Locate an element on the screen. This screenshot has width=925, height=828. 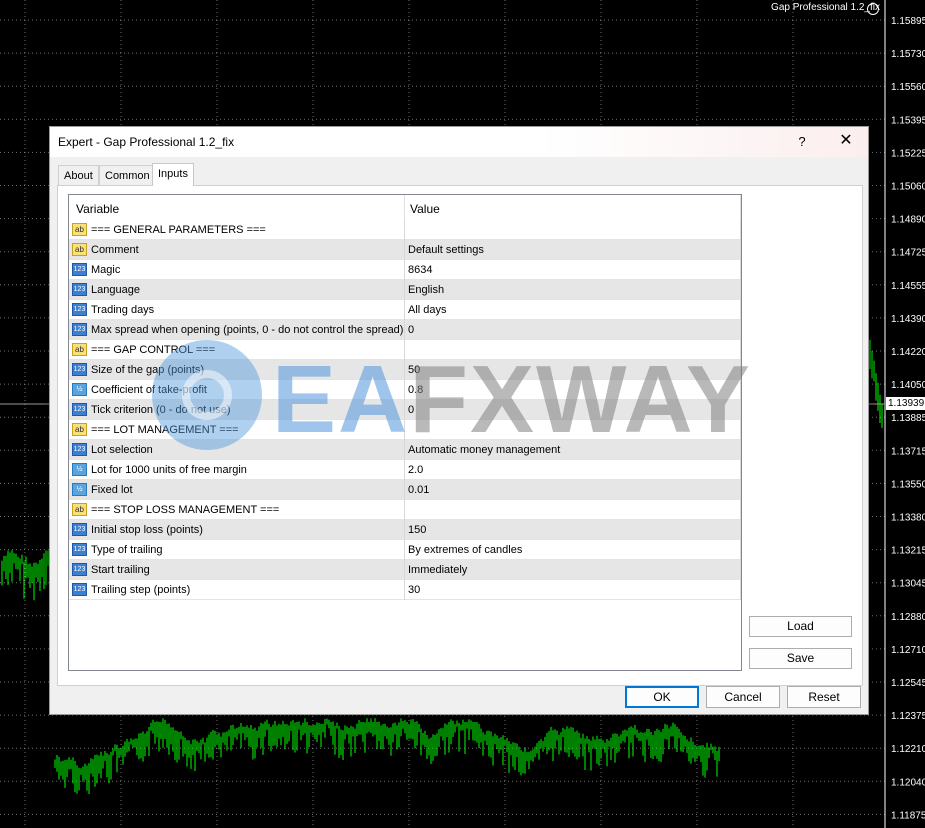
price-axis-label: 1.13380 is located at coordinates (908, 518).